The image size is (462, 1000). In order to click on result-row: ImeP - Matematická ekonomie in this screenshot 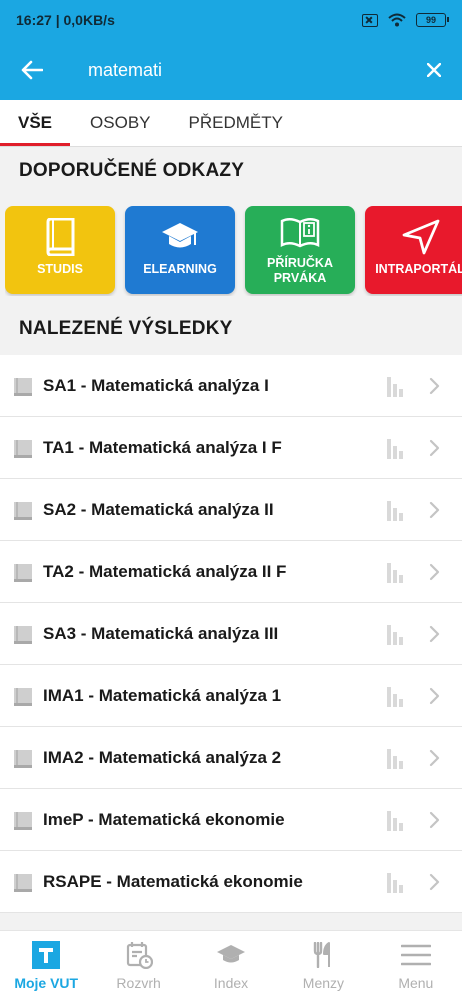, I will do `click(231, 820)`.